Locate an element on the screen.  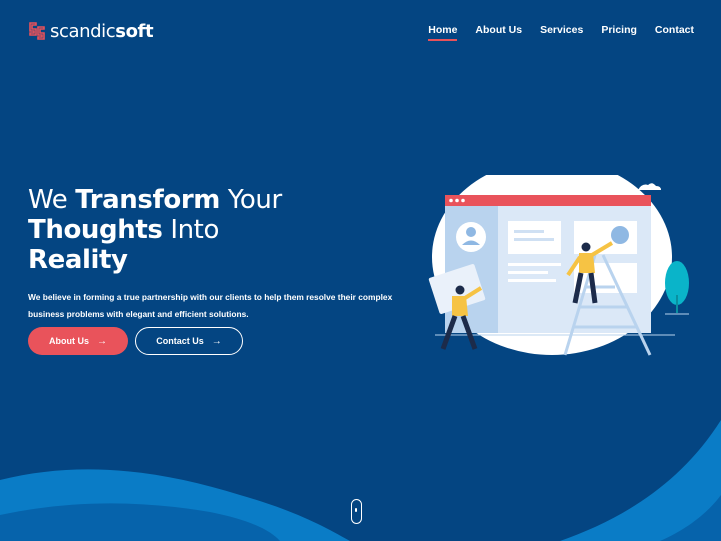
contact-us-button: Contact Us → is located at coordinates (189, 341).